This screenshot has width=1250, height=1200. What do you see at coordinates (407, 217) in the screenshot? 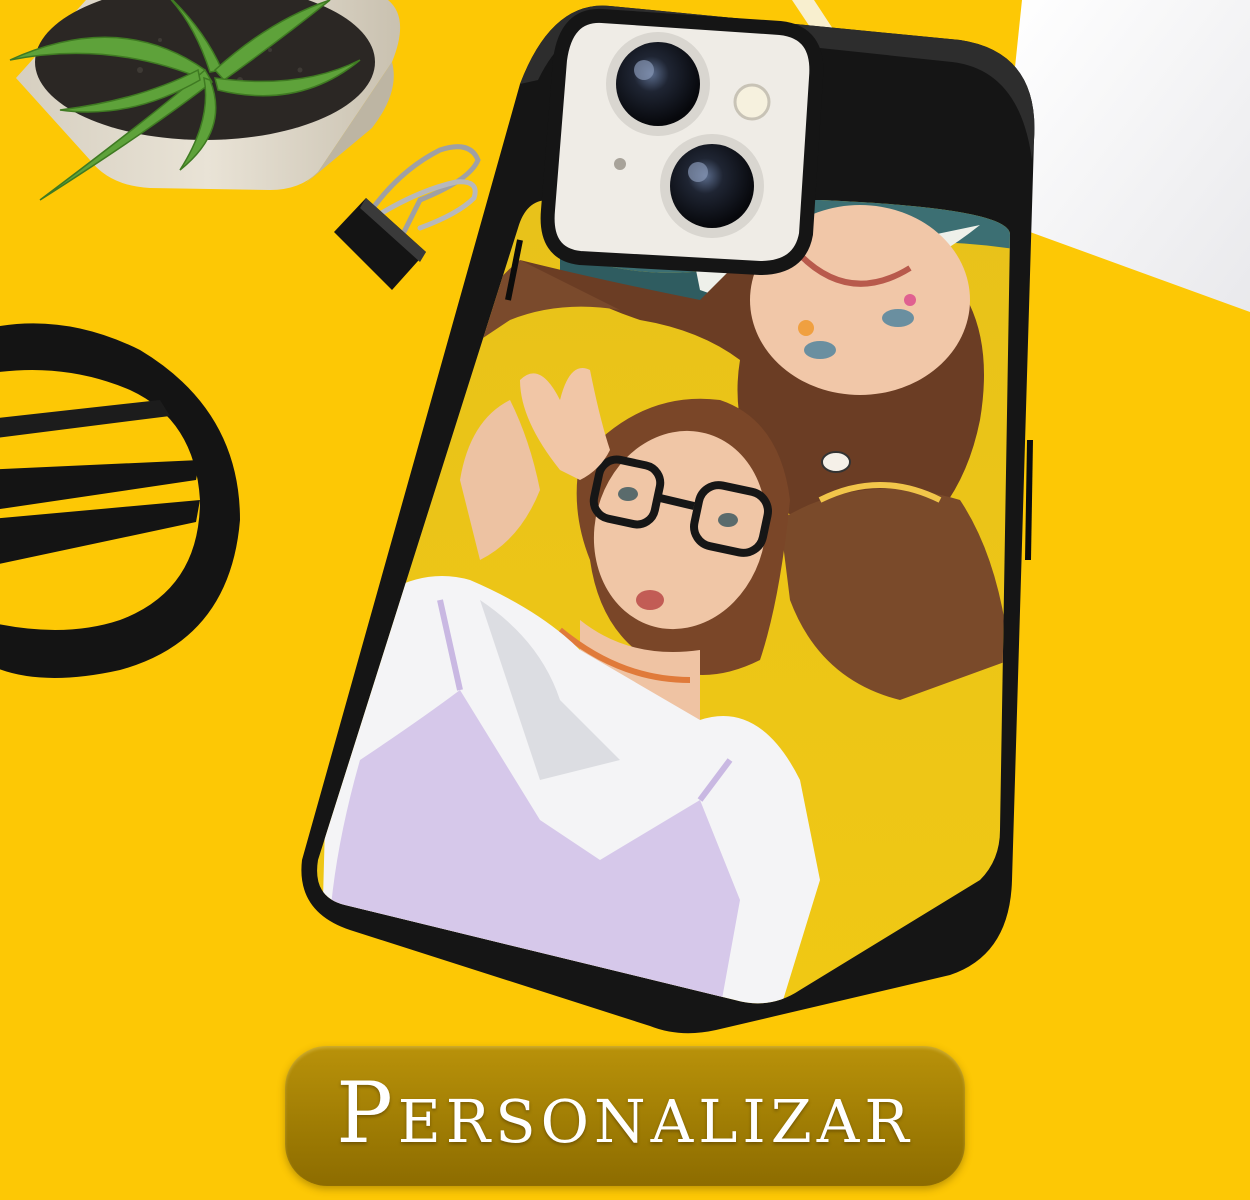
I see `binder-clip-icon` at bounding box center [407, 217].